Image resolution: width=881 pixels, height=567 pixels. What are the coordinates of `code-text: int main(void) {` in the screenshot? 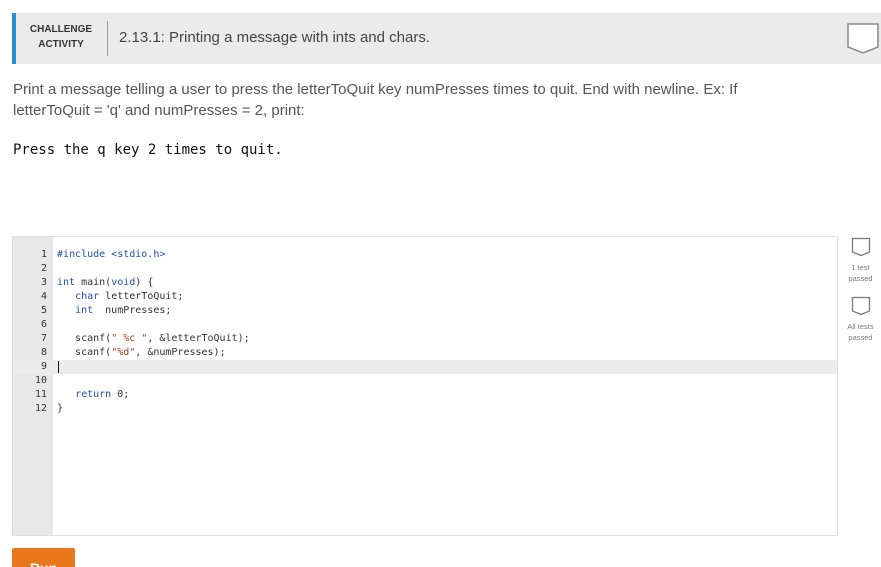 It's located at (105, 283).